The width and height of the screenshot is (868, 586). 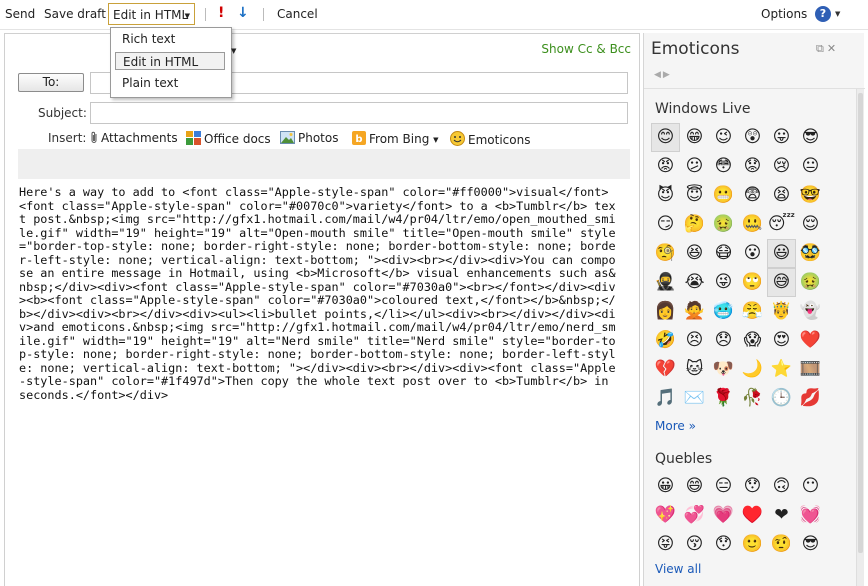 I want to click on help-chevron-down-icon: ▼, so click(x=837, y=14).